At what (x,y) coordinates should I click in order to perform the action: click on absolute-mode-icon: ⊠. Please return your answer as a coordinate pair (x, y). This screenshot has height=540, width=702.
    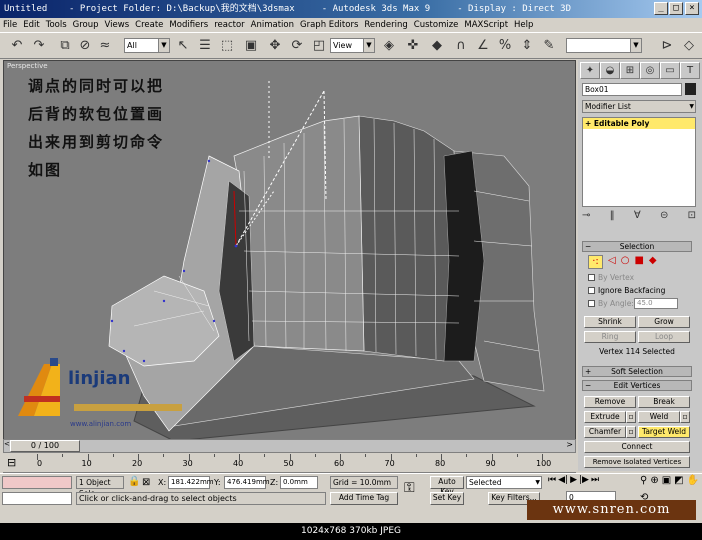
    Looking at the image, I should click on (146, 482).